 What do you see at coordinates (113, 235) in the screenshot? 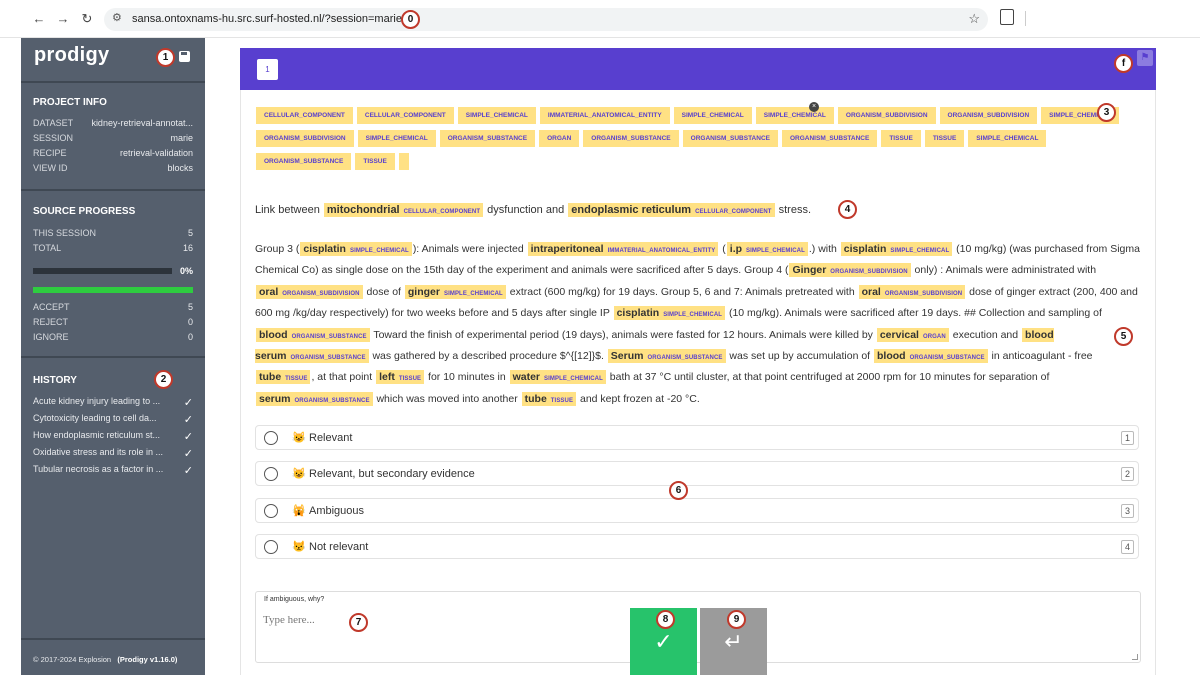
I see `progress-row: THIS SESSION 5` at bounding box center [113, 235].